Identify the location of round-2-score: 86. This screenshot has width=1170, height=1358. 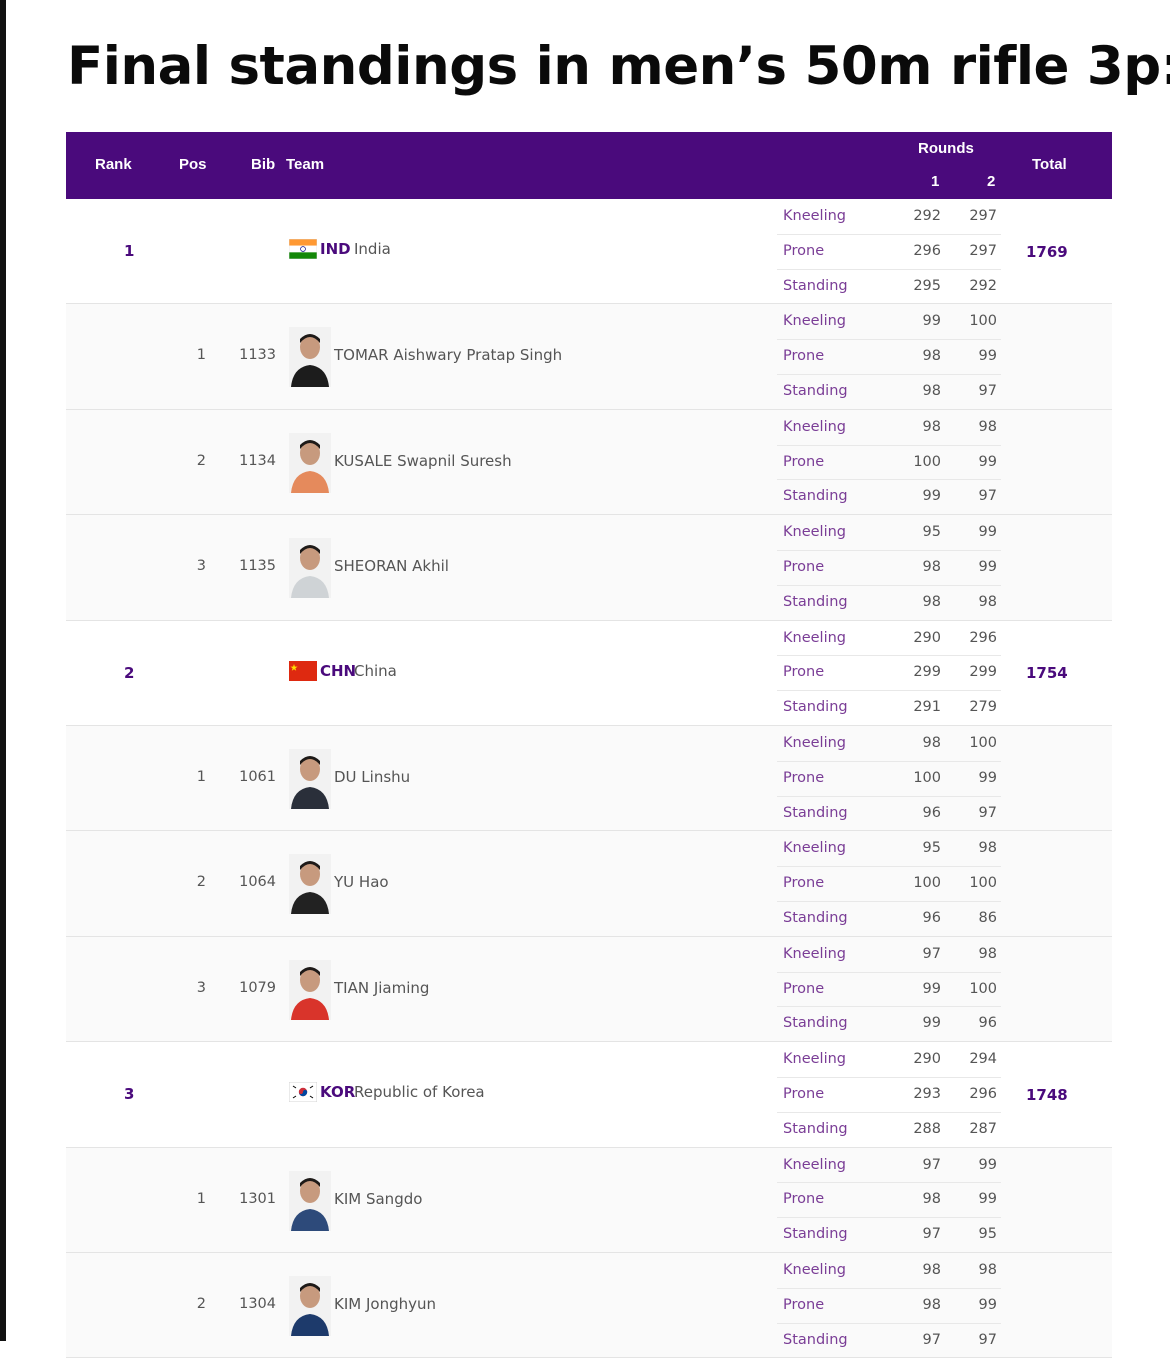
(987, 917).